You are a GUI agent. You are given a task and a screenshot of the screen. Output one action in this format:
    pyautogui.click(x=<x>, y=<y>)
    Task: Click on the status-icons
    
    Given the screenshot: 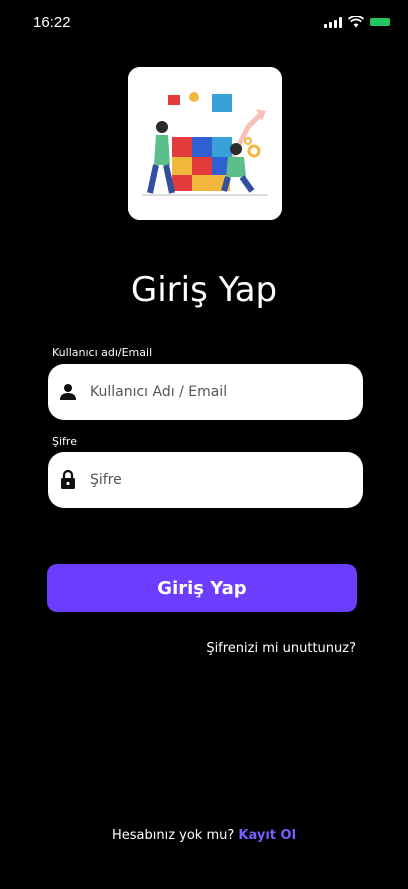 What is the action you would take?
    pyautogui.click(x=357, y=22)
    